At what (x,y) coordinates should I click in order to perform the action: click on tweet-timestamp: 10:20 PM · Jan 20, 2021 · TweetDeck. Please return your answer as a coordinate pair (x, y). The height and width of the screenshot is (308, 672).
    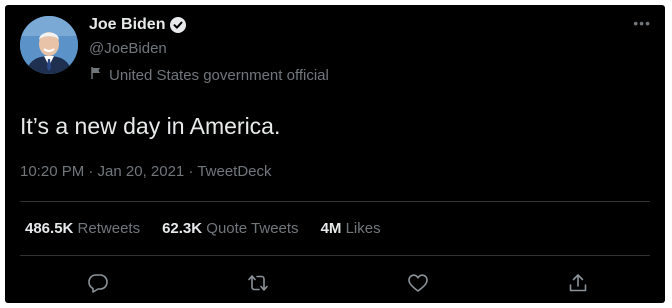
    Looking at the image, I should click on (146, 171).